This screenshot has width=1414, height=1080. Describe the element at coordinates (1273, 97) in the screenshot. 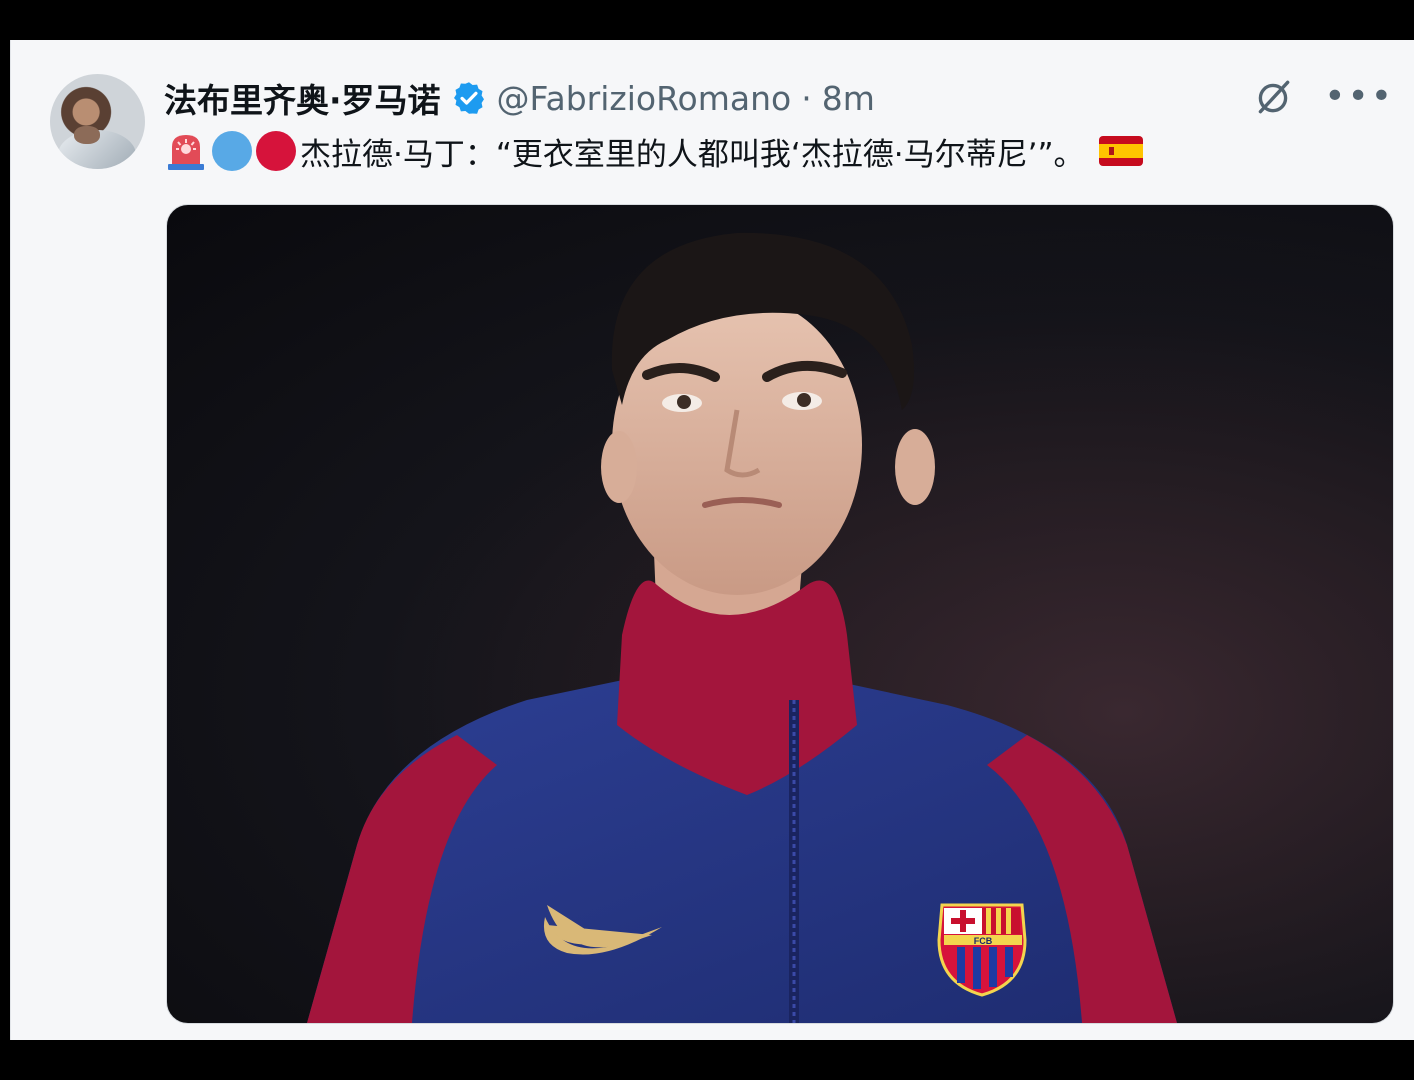

I see `grok-icon` at that location.